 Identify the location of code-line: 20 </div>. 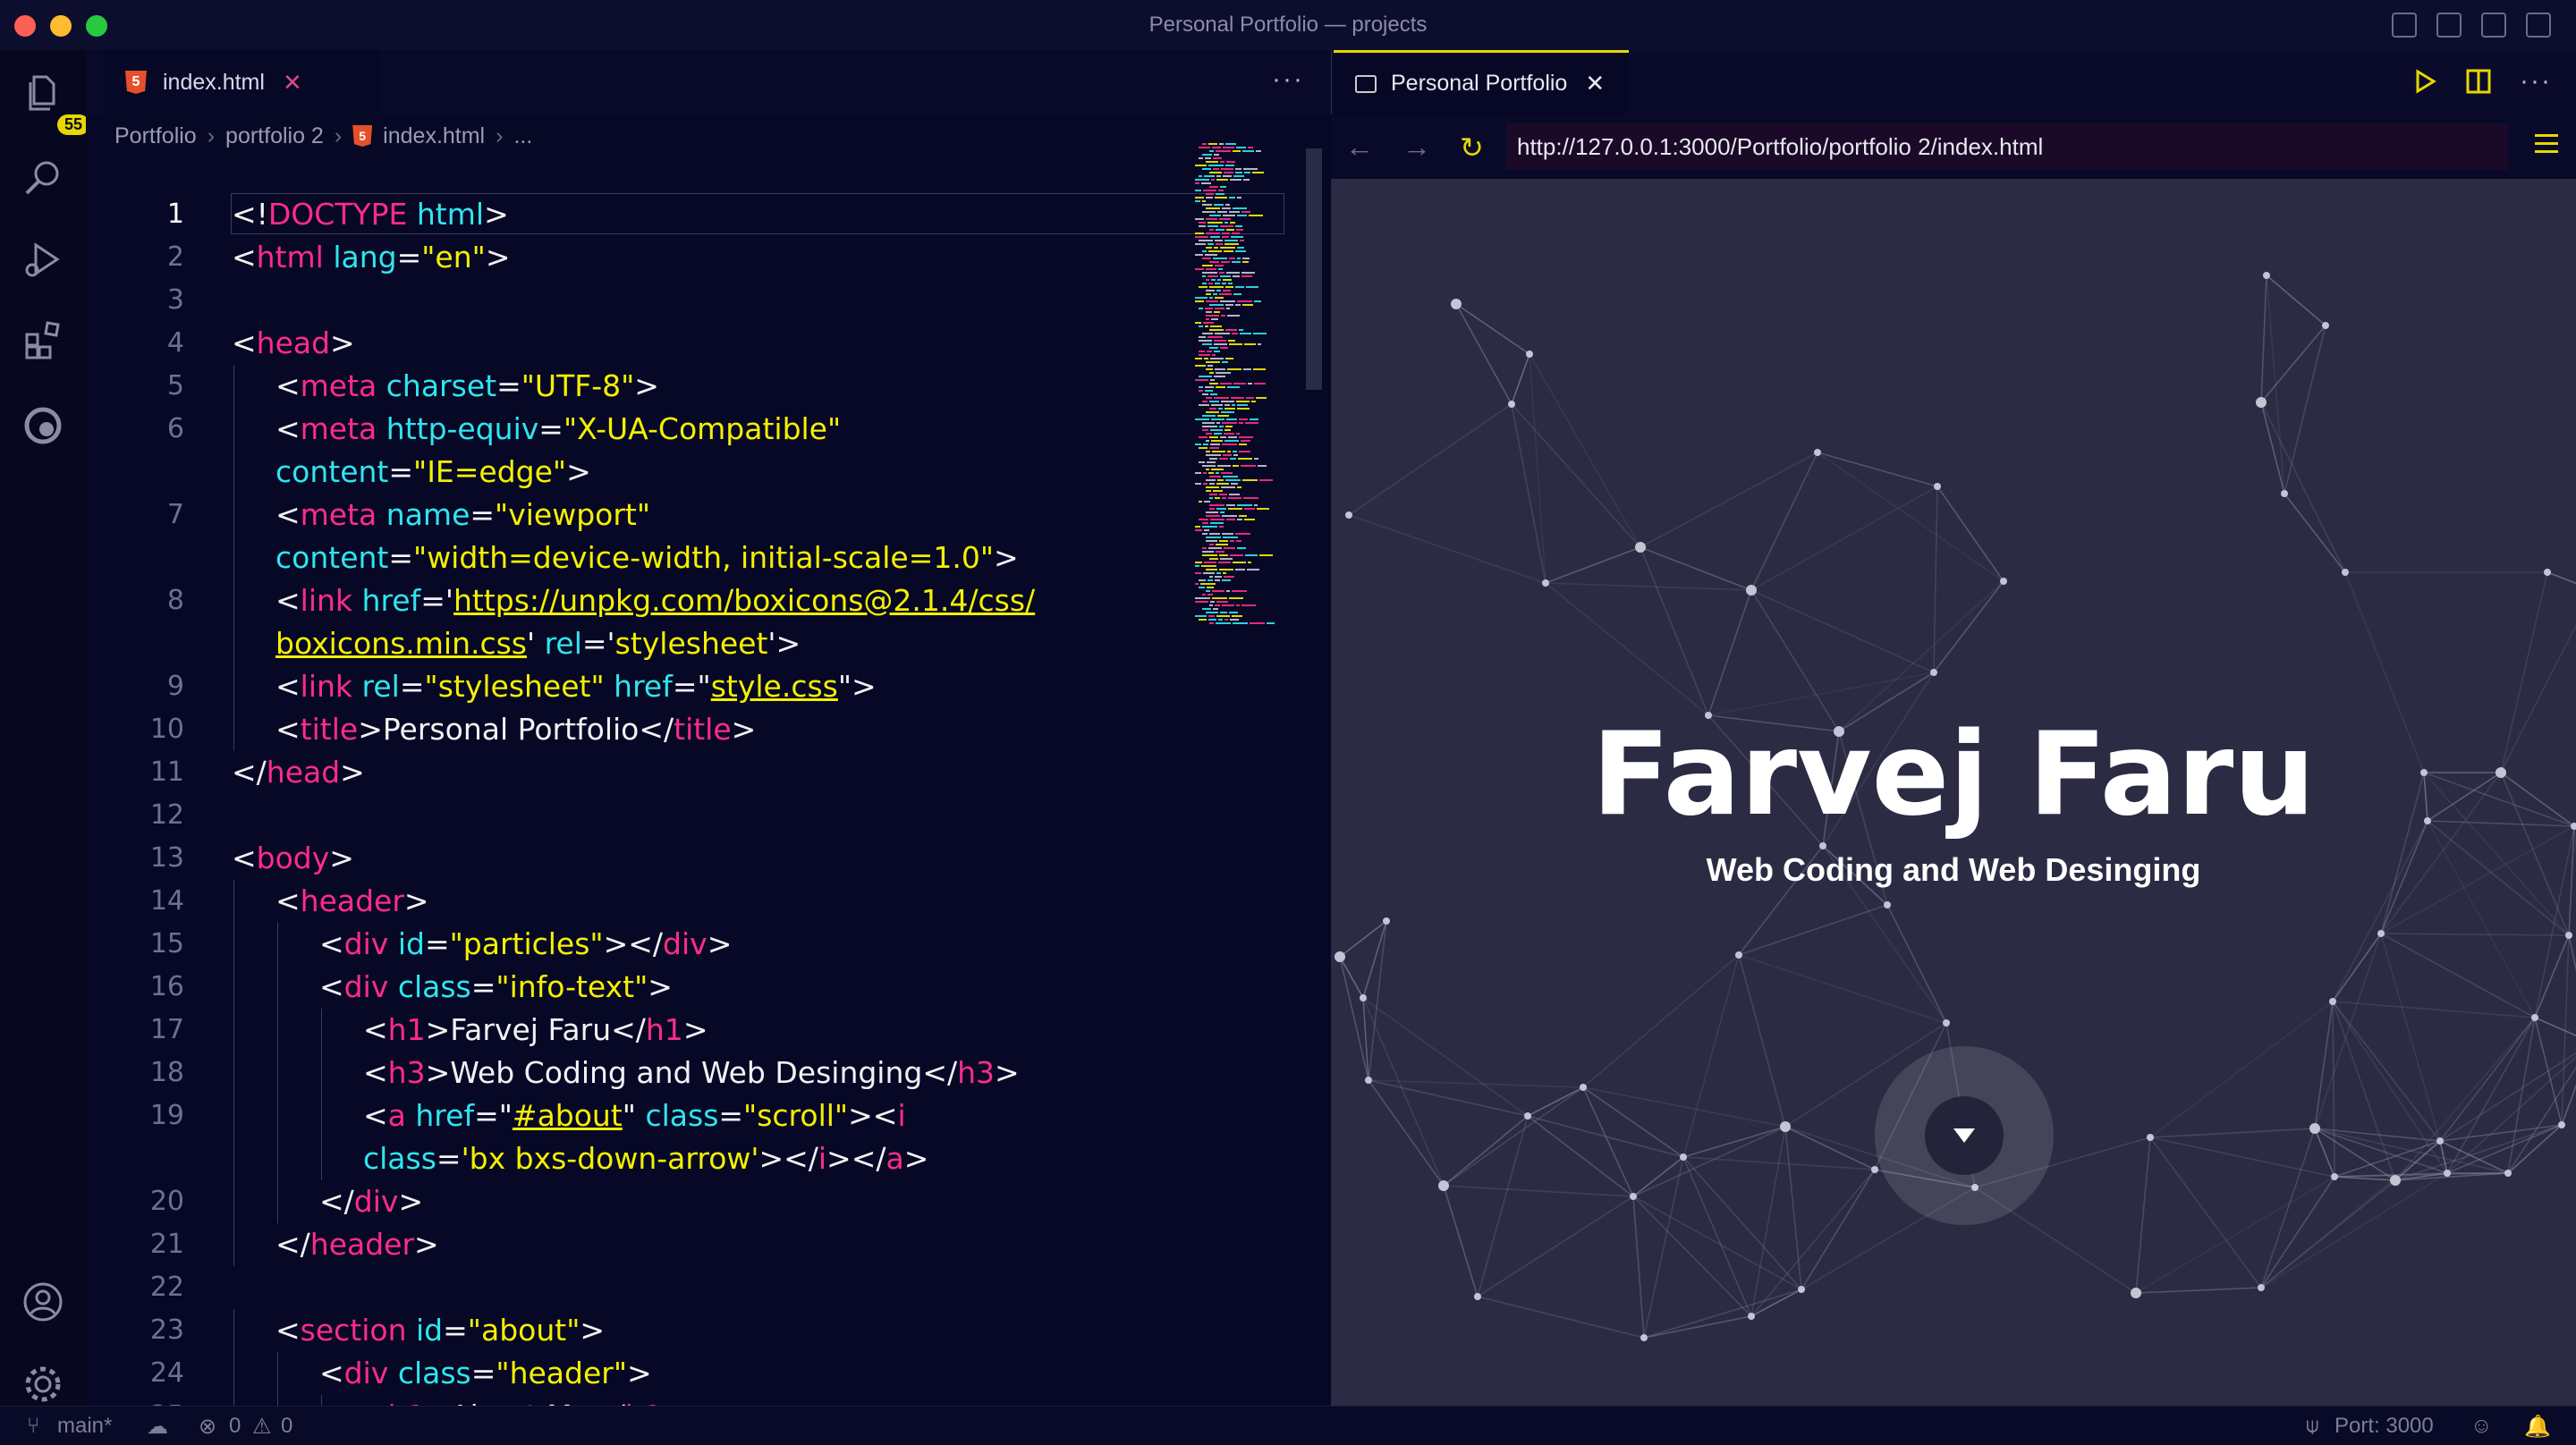
(640, 1201).